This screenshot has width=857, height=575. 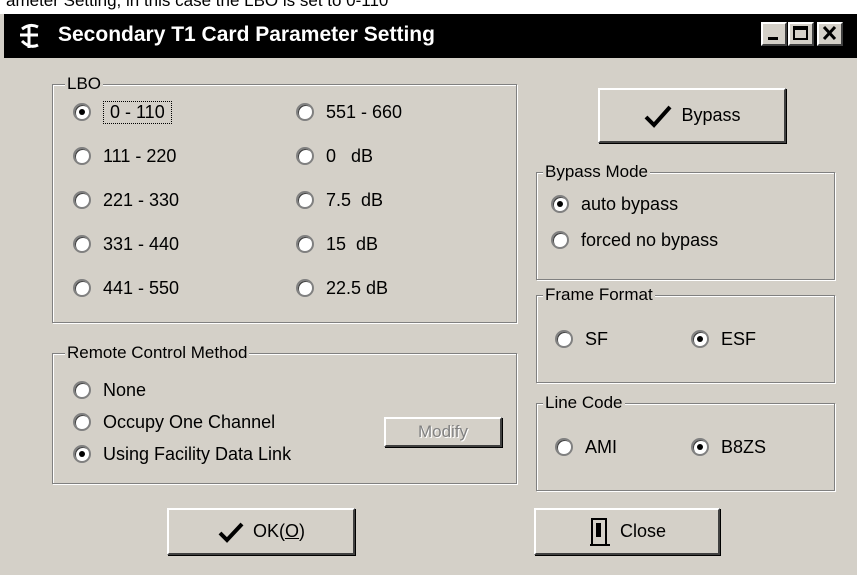 What do you see at coordinates (685, 441) in the screenshot?
I see `line-code-group: Line Code AMI B8ZS` at bounding box center [685, 441].